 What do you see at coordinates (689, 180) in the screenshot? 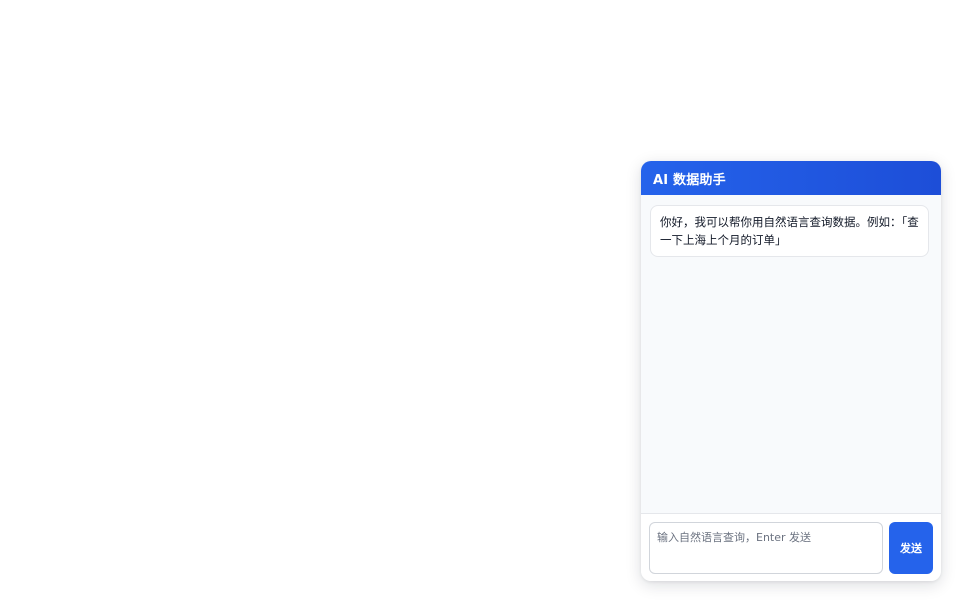
I see `chat-title: AI 数据助手` at bounding box center [689, 180].